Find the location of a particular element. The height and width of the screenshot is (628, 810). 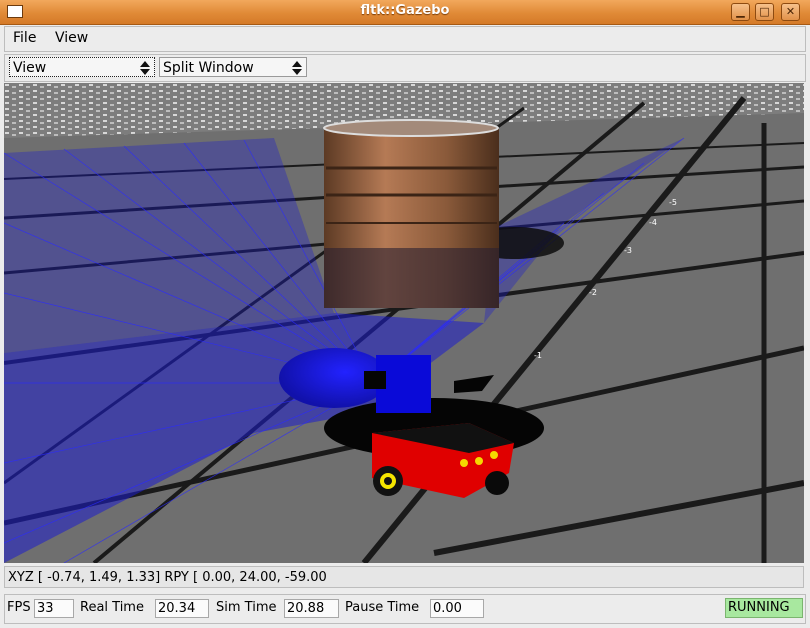

pause-time-label: Pause Time is located at coordinates (382, 607).